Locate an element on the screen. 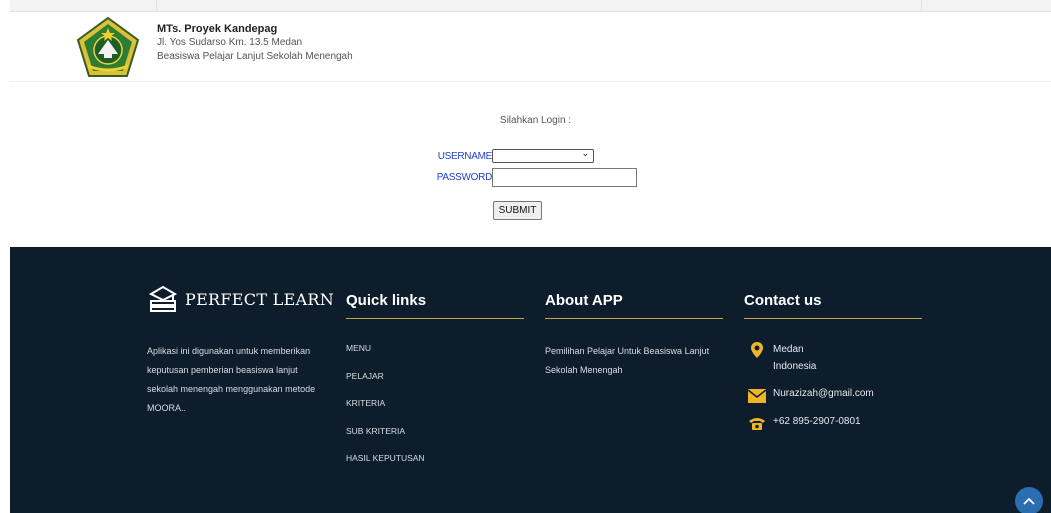 The height and width of the screenshot is (513, 1051). quick-link-kriteria: KRITERIA is located at coordinates (385, 410).